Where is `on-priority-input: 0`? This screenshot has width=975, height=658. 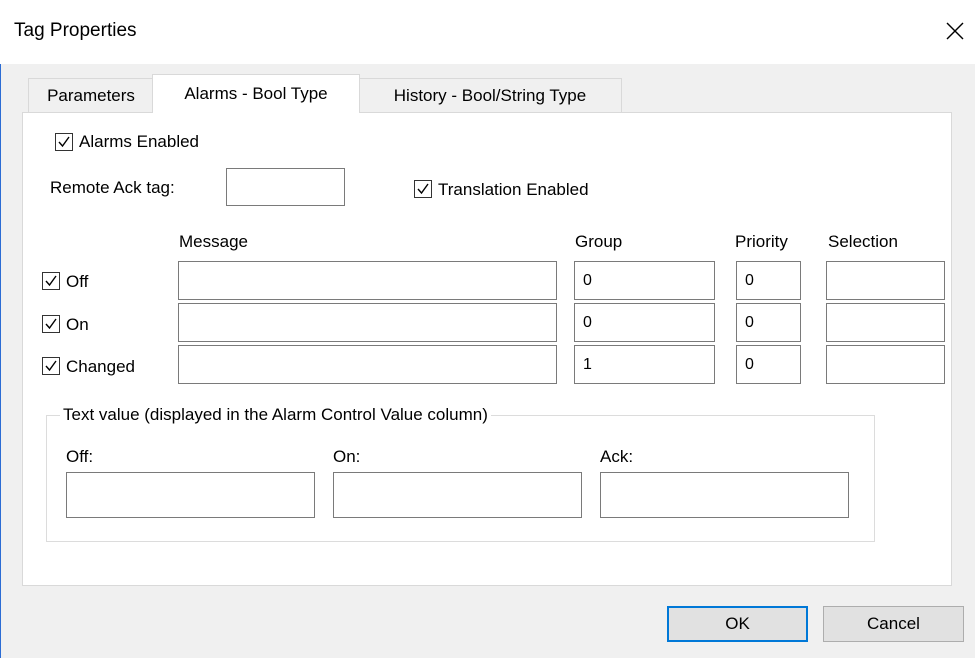
on-priority-input: 0 is located at coordinates (768, 322).